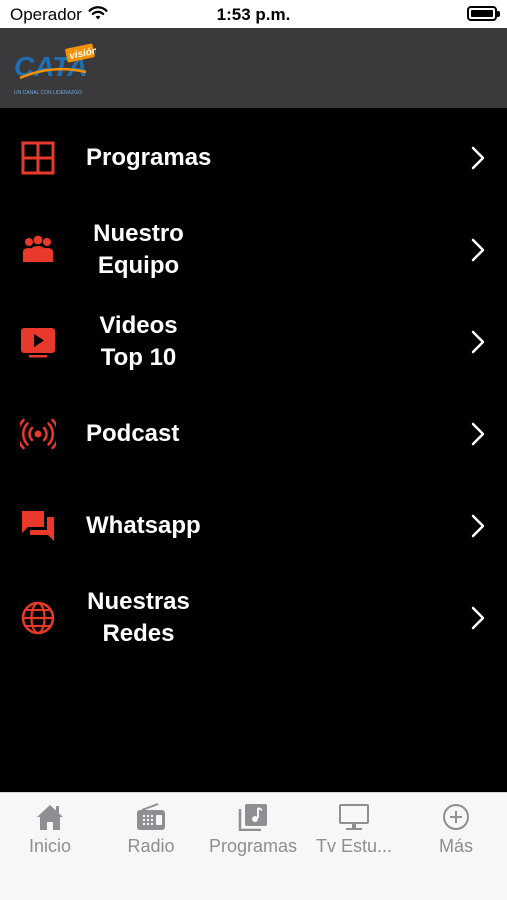 The image size is (507, 900). I want to click on tab-inicio: Inicio, so click(50, 828).